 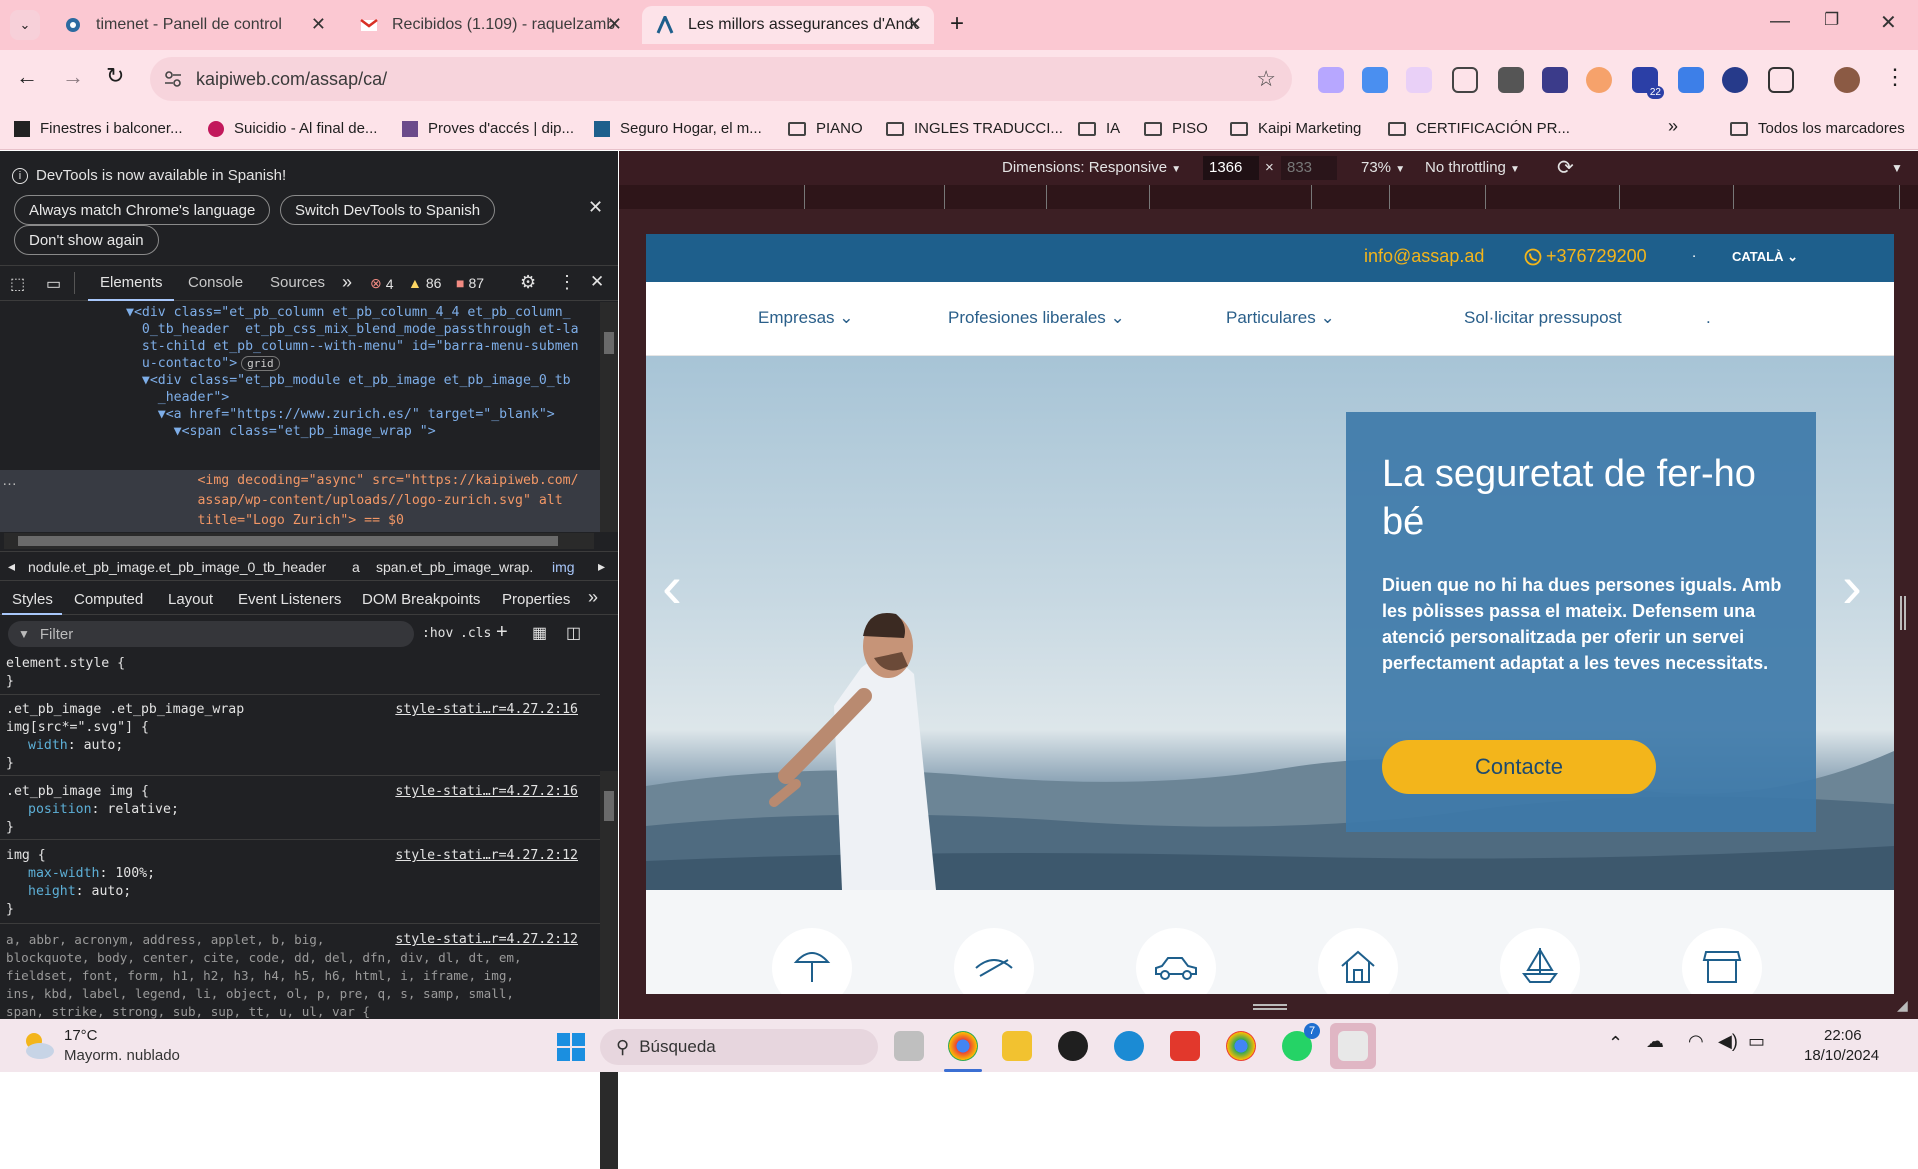 What do you see at coordinates (739, 1047) in the screenshot?
I see `taskbar-search: ⚲ Búsqueda` at bounding box center [739, 1047].